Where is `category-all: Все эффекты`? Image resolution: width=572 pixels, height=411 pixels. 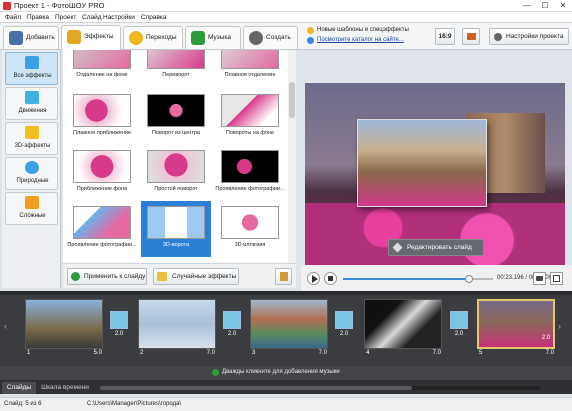
category-all: Все эффекты is located at coordinates (31, 68).